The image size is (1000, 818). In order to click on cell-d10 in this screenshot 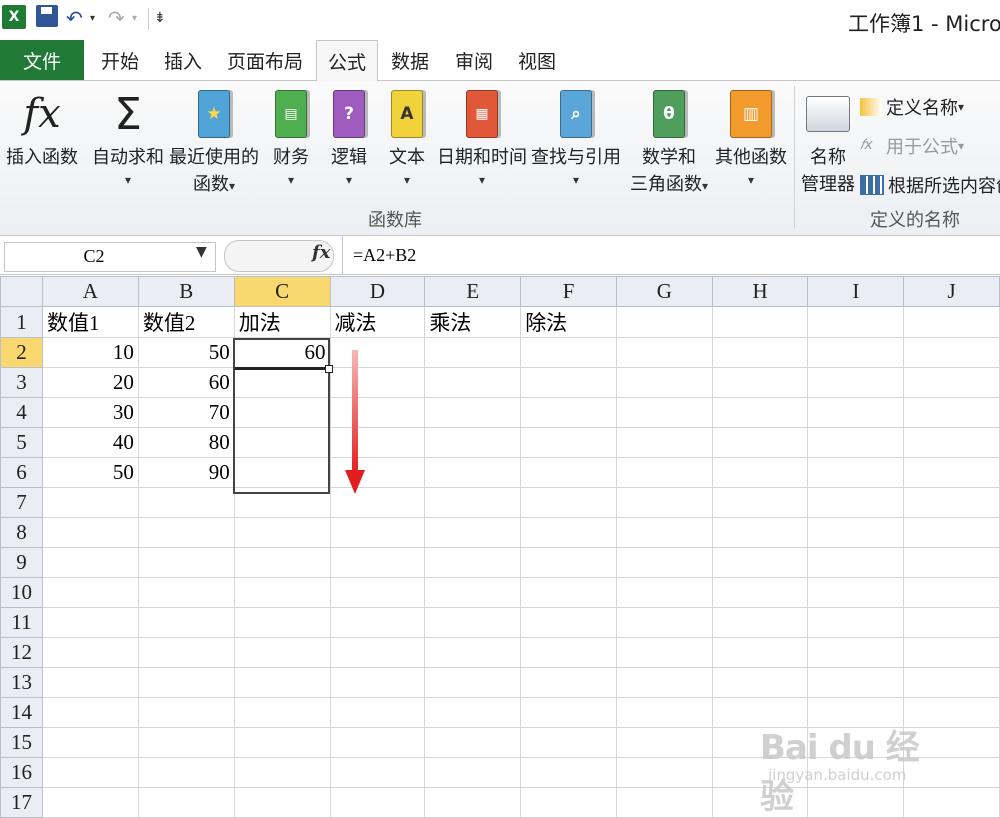, I will do `click(377, 592)`.